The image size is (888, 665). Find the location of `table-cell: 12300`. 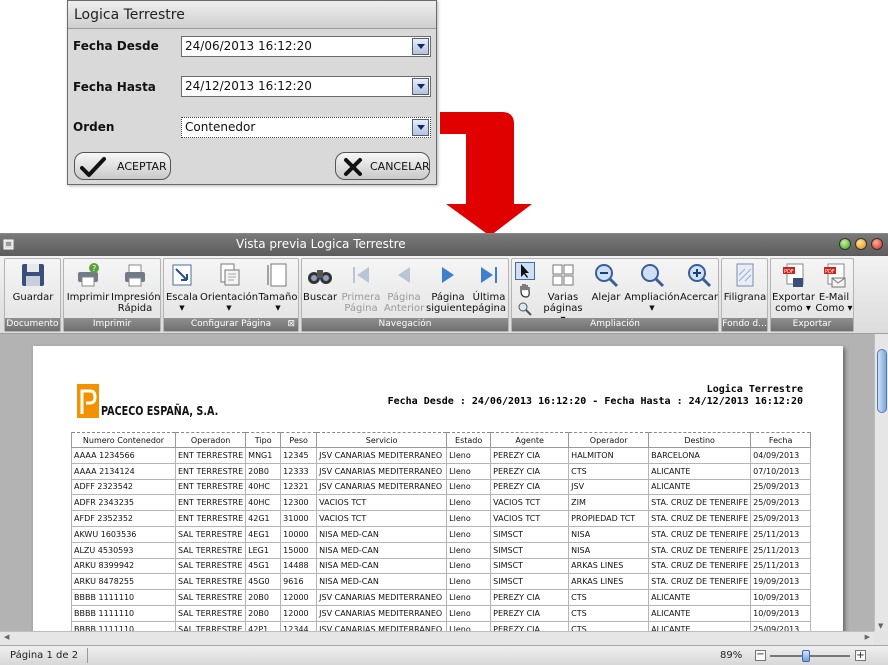

table-cell: 12300 is located at coordinates (299, 503).